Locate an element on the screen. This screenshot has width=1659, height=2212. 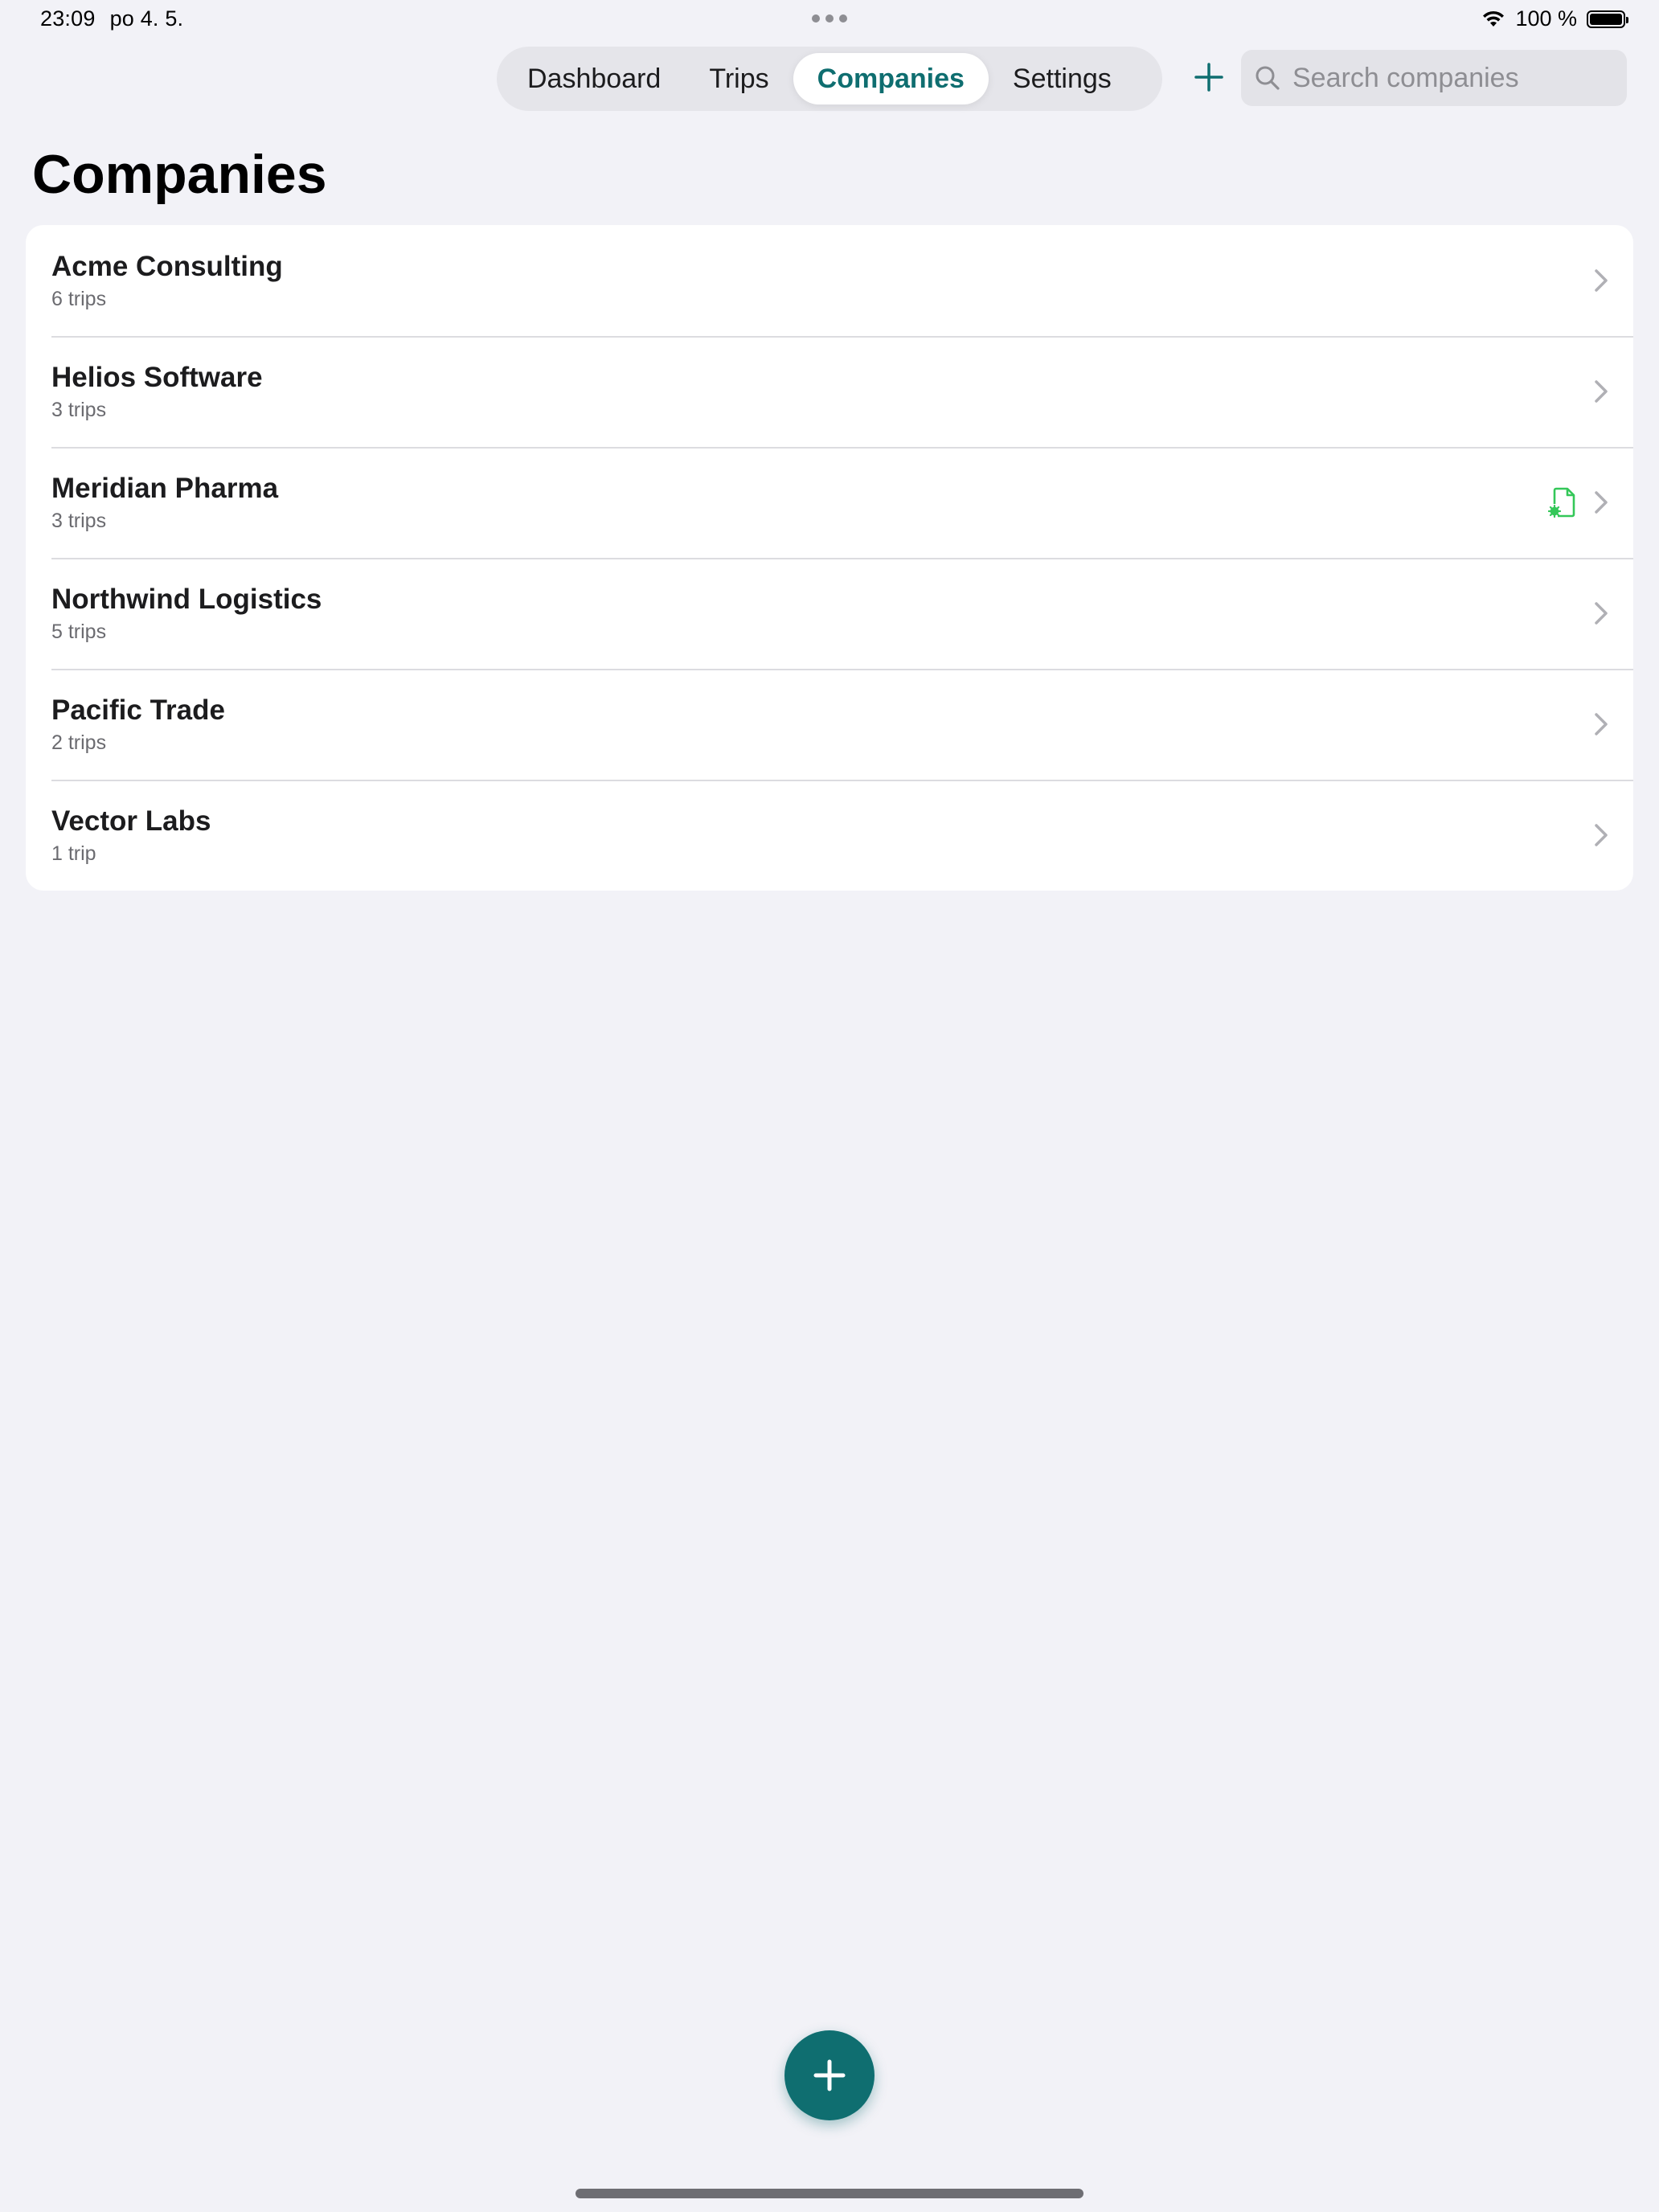
tab-dashboard: Dashboard is located at coordinates (594, 78).